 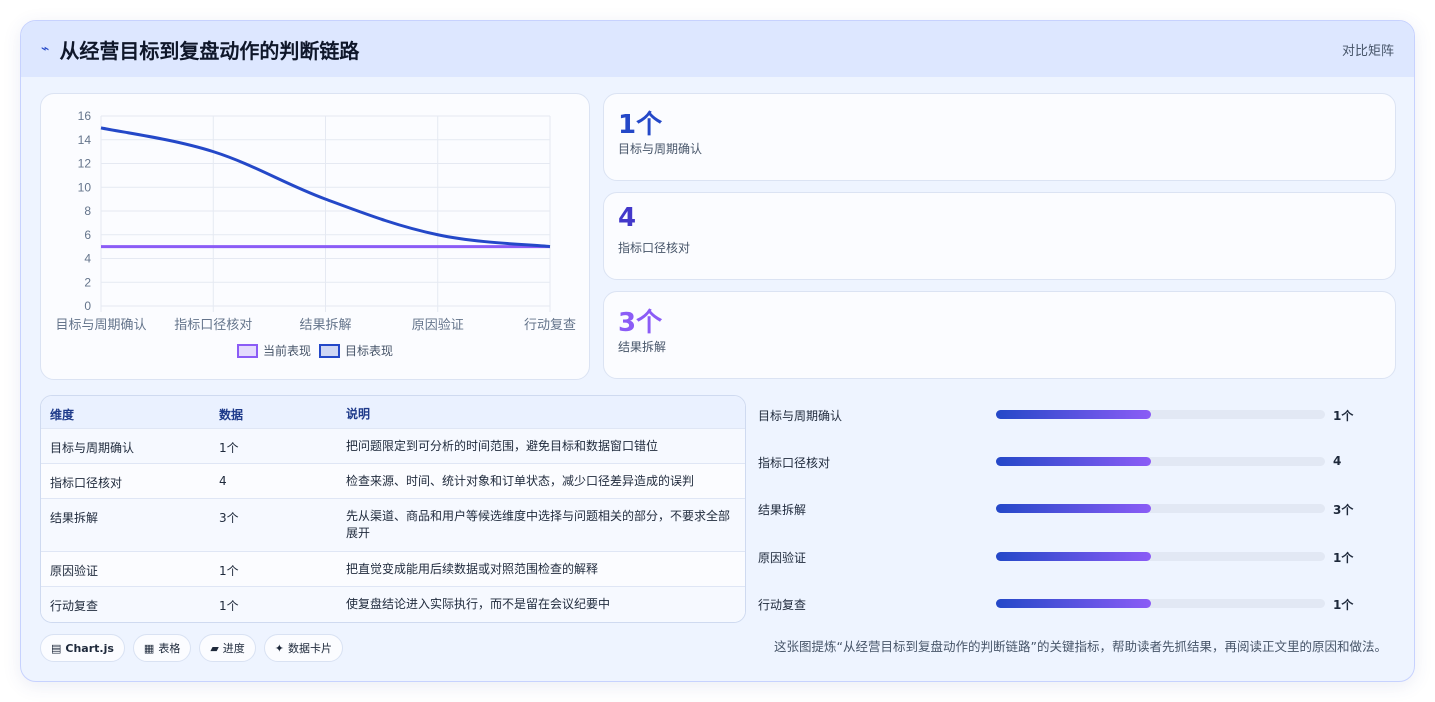 I want to click on table-row: 目标与周期确认 1个 把问题限定到可分析的时间范围，避免目标和数据窗口错位, so click(x=393, y=446).